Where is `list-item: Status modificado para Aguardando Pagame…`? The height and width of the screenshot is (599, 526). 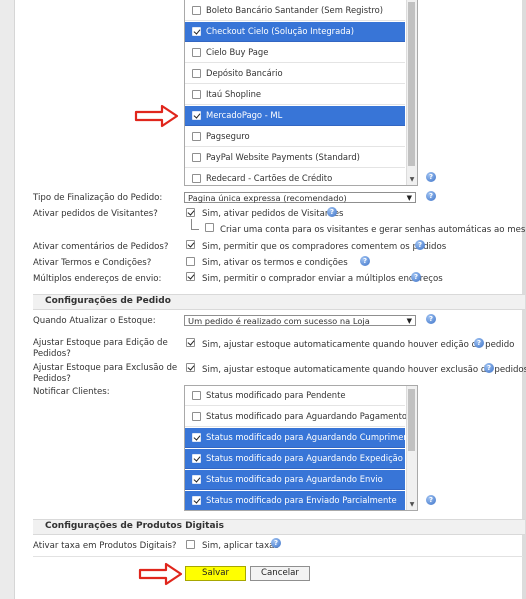 list-item: Status modificado para Aguardando Pagame… is located at coordinates (296, 417).